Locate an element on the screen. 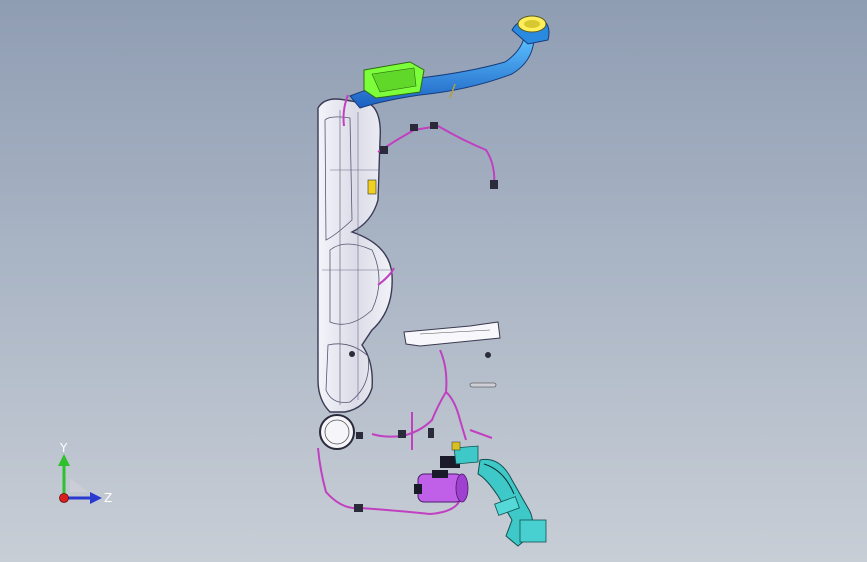 The width and height of the screenshot is (867, 562). triad-y-axis is located at coordinates (64, 476).